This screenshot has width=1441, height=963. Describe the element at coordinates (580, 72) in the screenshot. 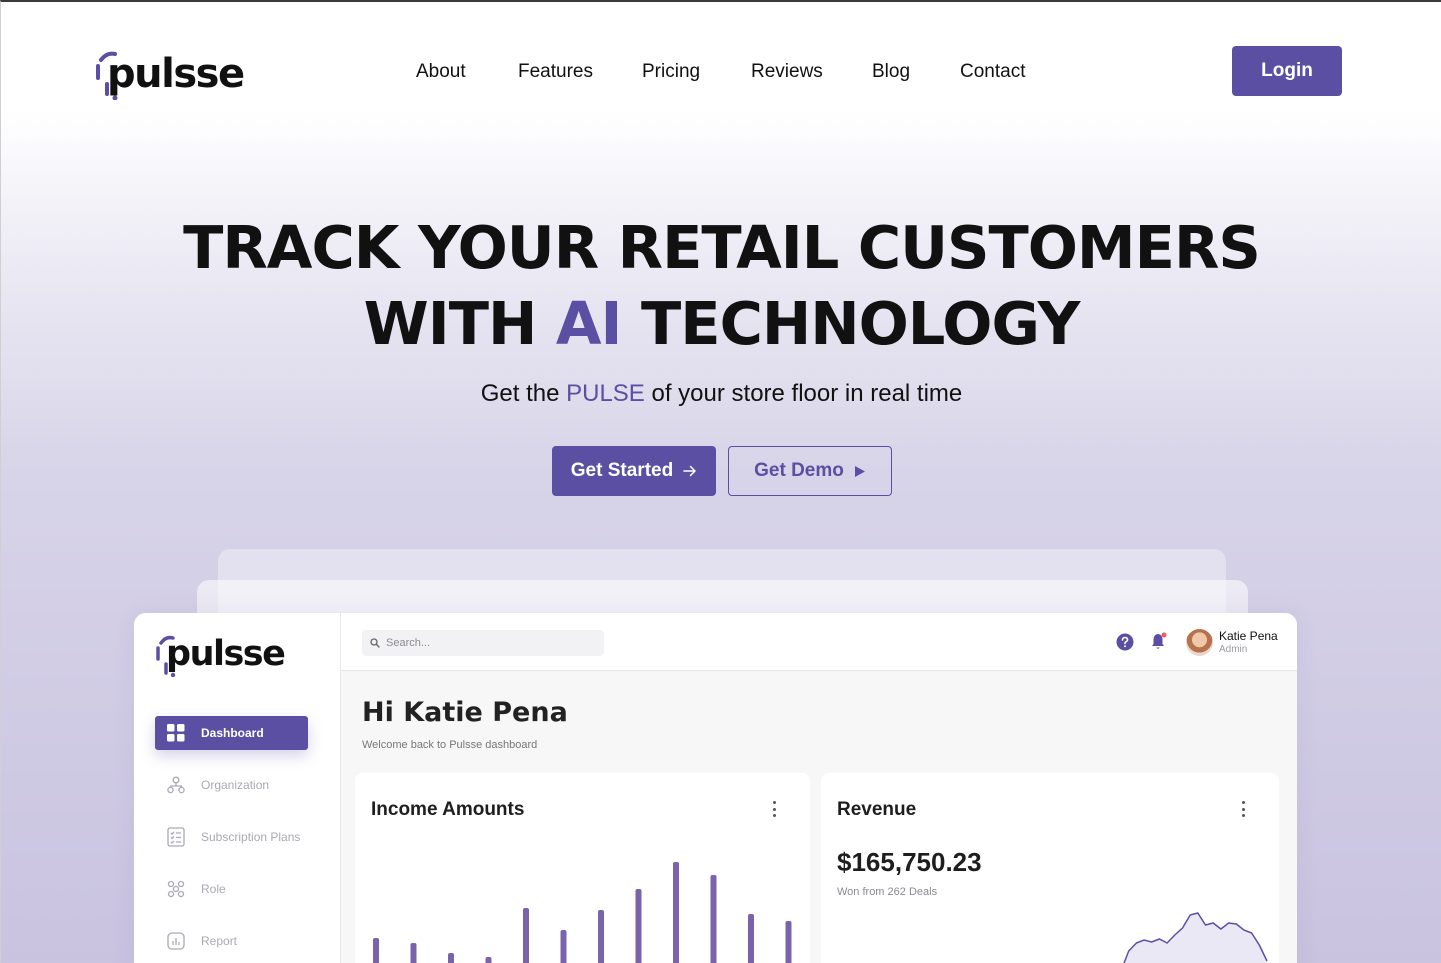

I see `nav-features: Features` at that location.